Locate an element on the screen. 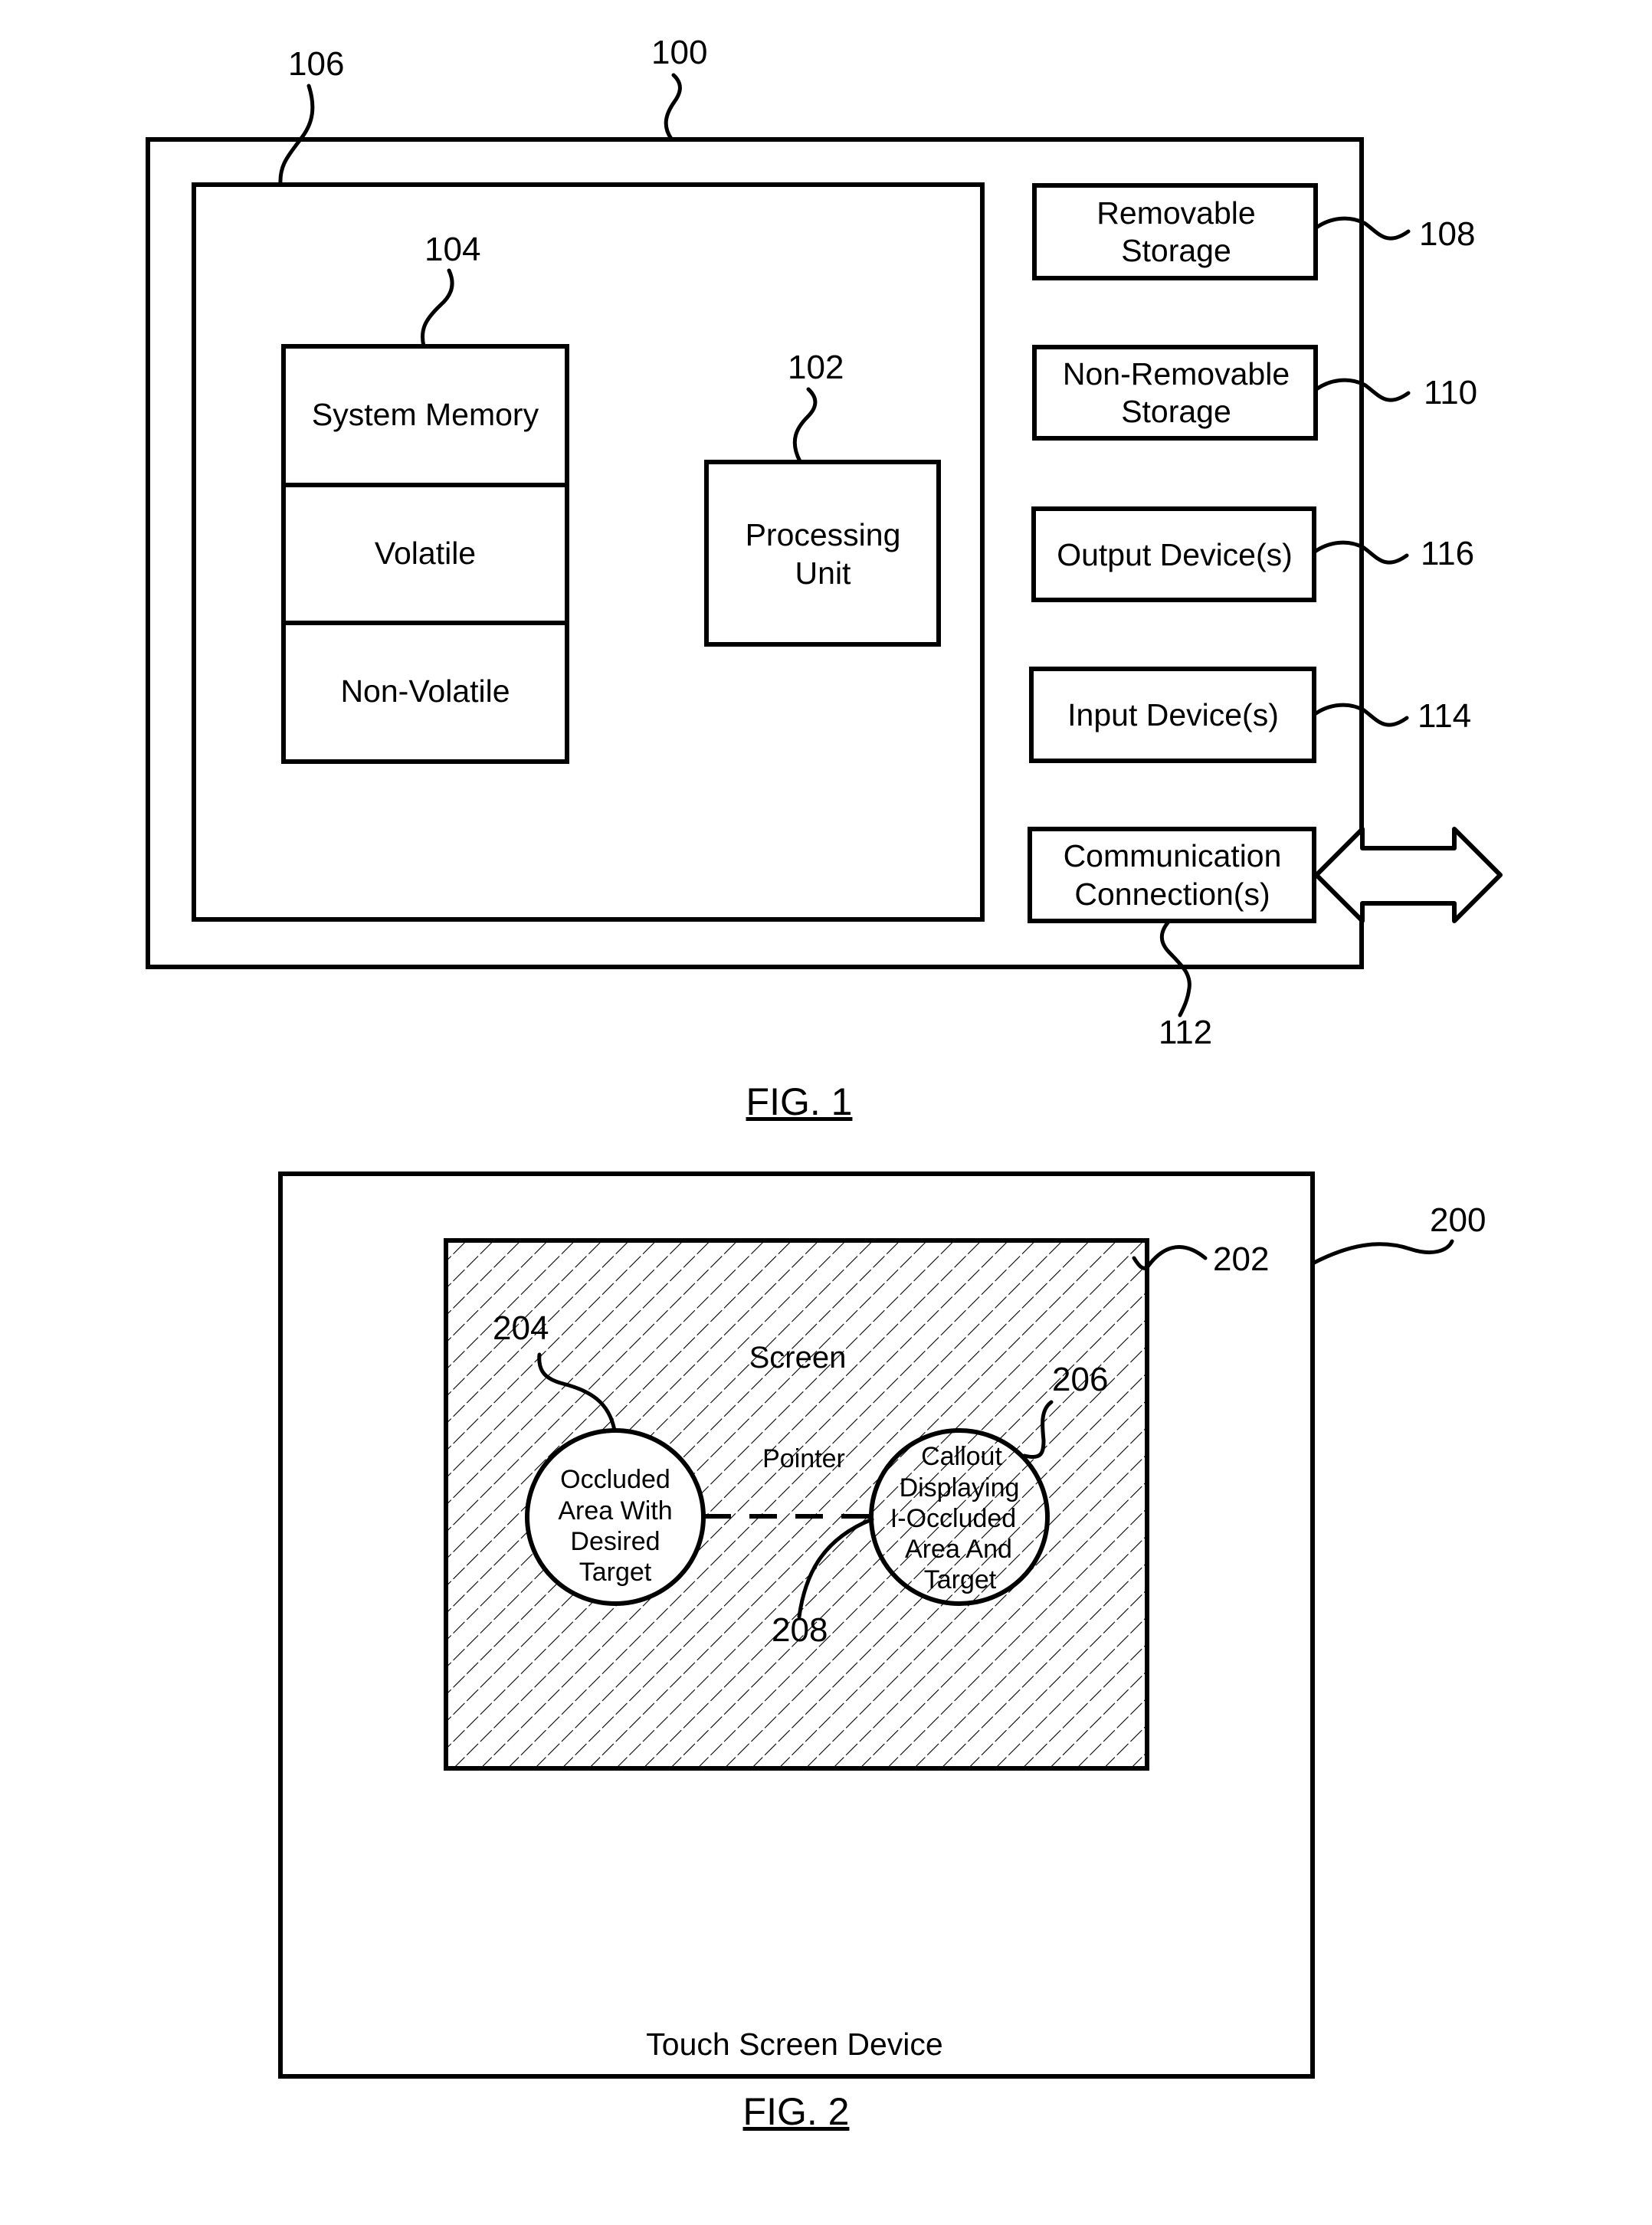 The height and width of the screenshot is (2225, 1652). non-removable-storage-label-line1: Non-Removable is located at coordinates (1177, 374).